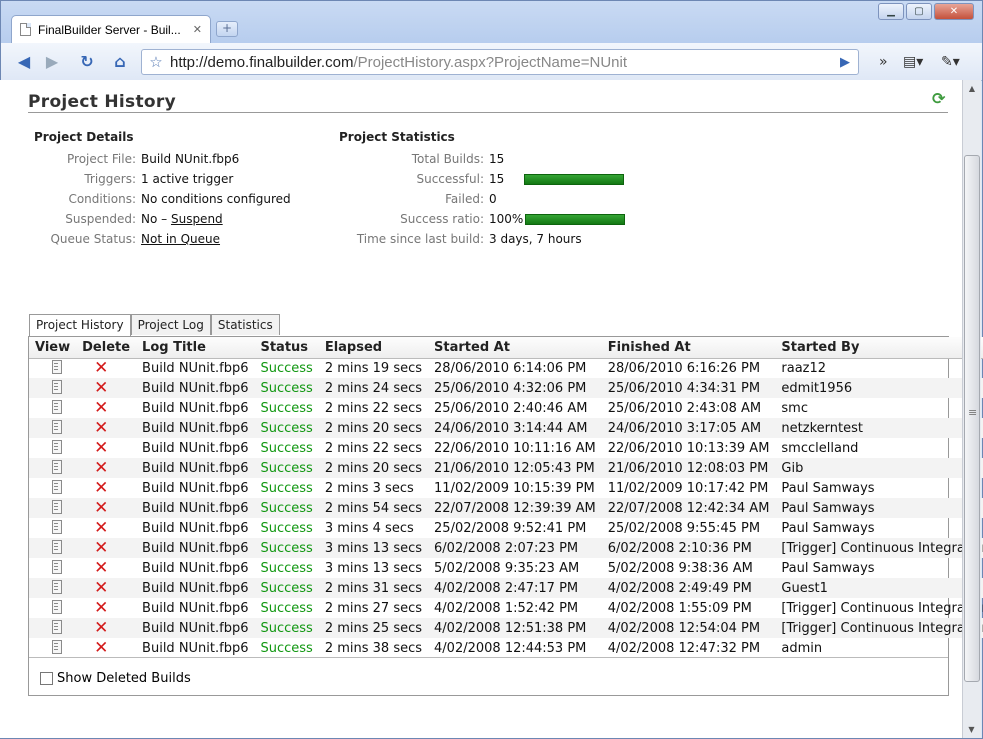 This screenshot has width=983, height=739. What do you see at coordinates (180, 239) in the screenshot?
I see `queue-status-link: Not in Queue` at bounding box center [180, 239].